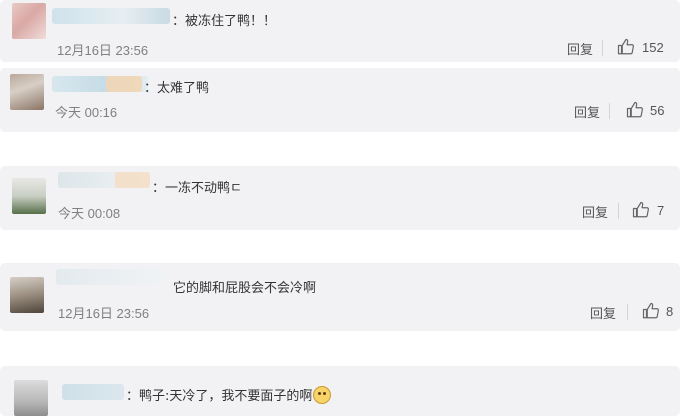  Describe the element at coordinates (177, 88) in the screenshot. I see `comment-text: ：太难了鸭` at that location.